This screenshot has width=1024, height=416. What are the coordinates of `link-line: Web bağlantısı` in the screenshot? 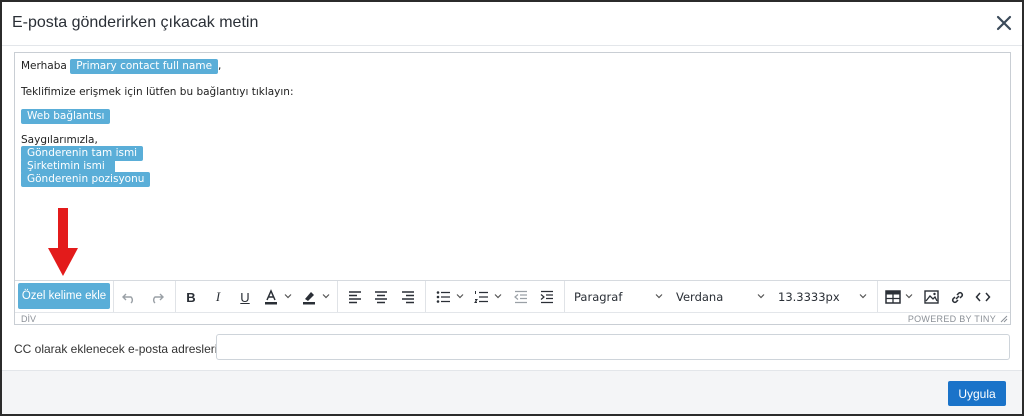 It's located at (66, 116).